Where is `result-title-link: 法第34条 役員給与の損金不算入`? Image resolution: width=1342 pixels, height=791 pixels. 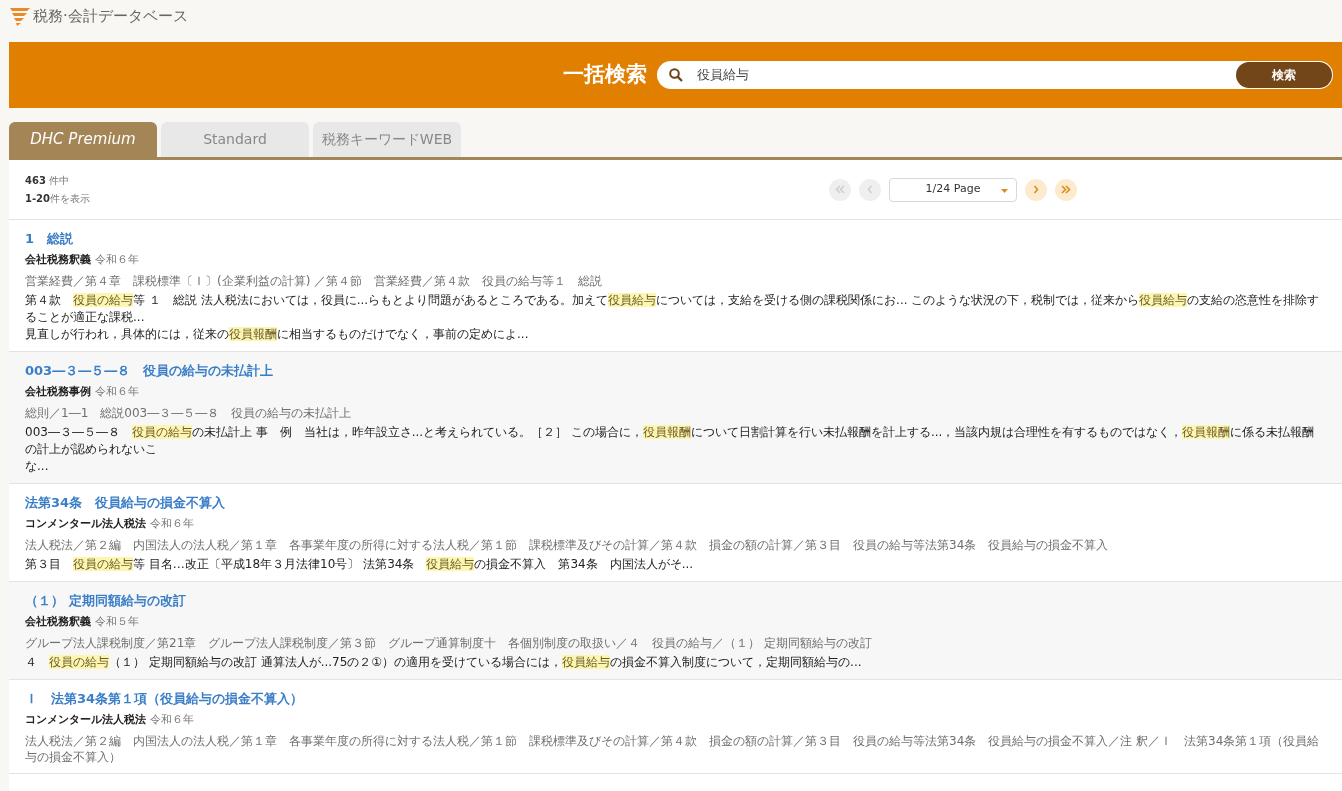
result-title-link: 法第34条 役員給与の損金不算入 is located at coordinates (675, 503).